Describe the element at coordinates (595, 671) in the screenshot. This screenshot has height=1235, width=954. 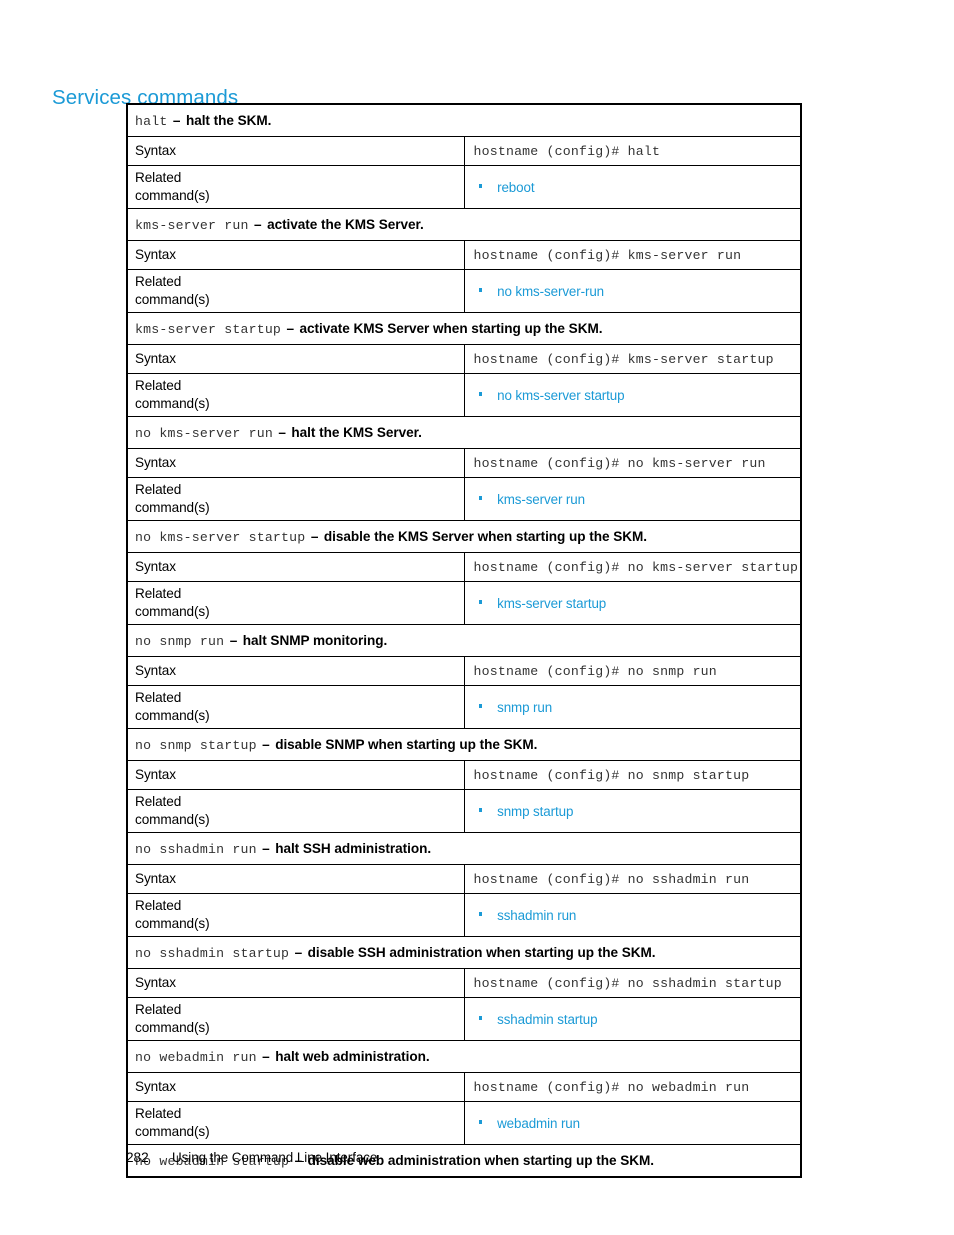
I see `syntax-value: hostname (config)# no snmp run` at that location.